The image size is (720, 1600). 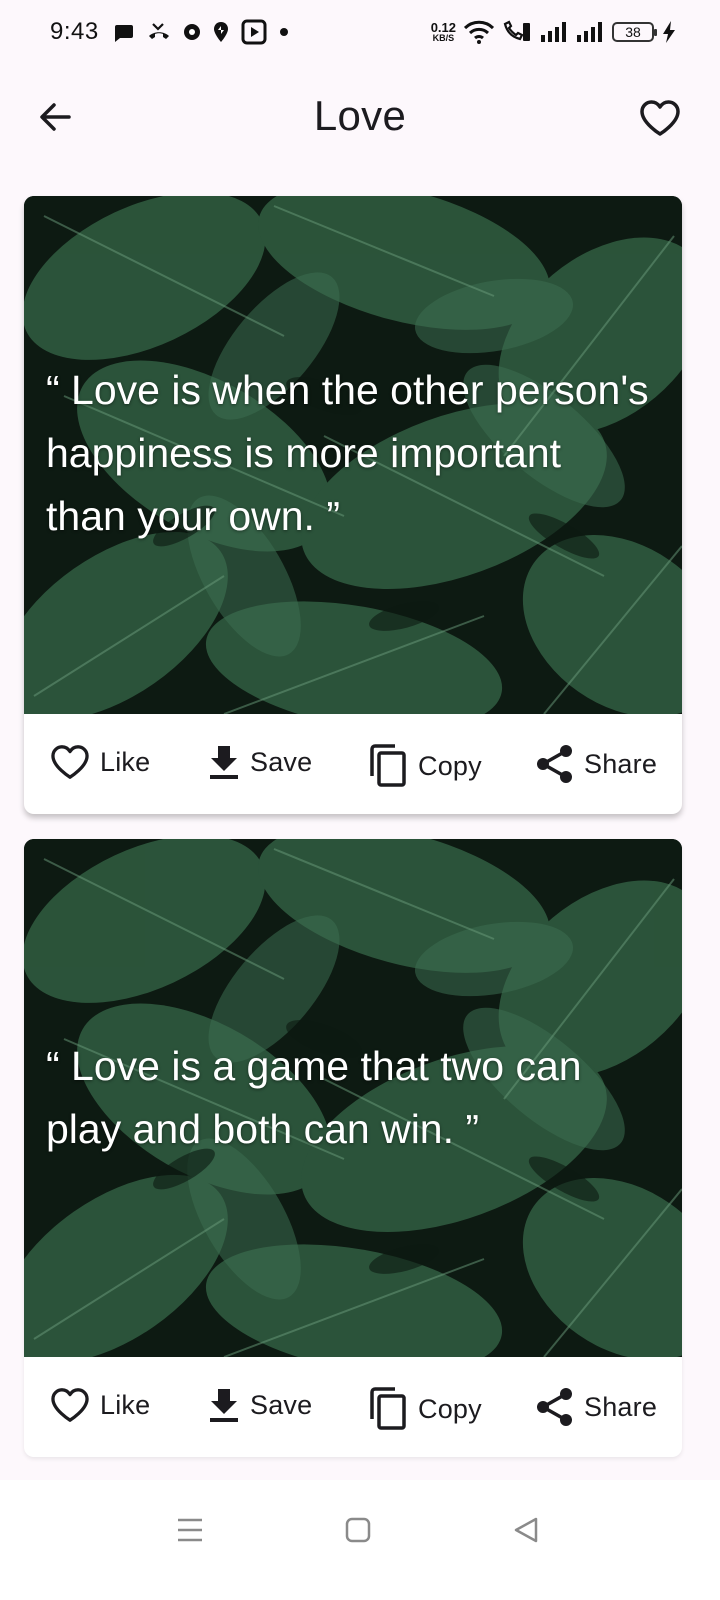 I want to click on net-speed-unit: KB/S, so click(x=443, y=38).